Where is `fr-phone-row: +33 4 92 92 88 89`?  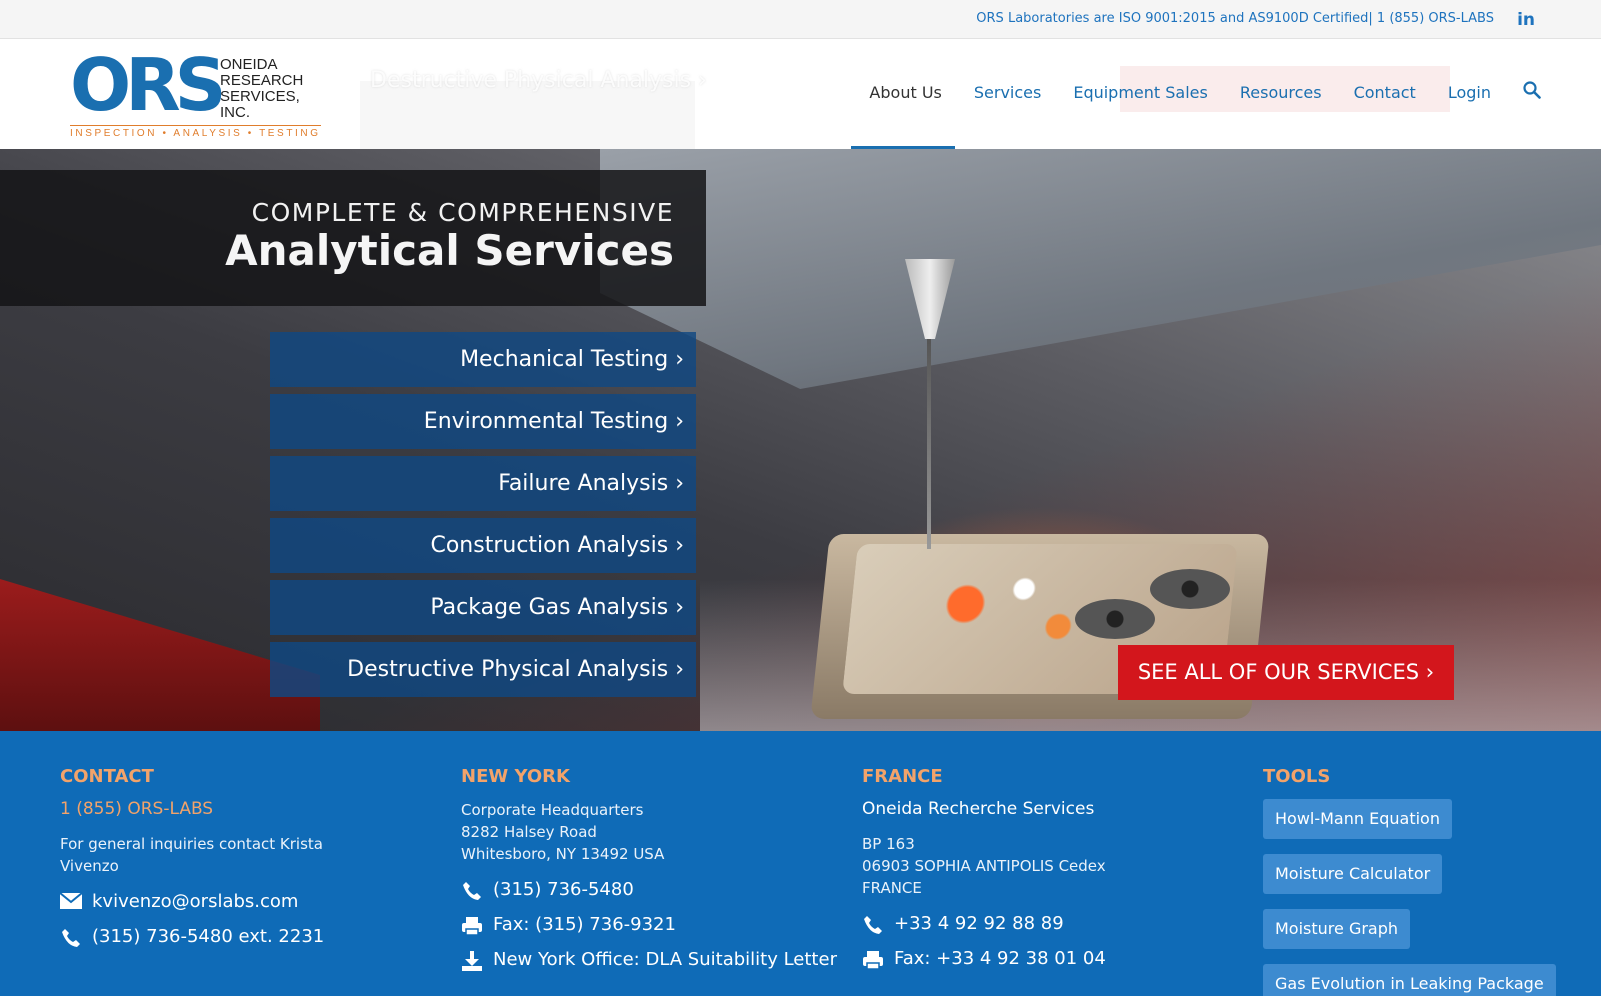 fr-phone-row: +33 4 92 92 88 89 is located at coordinates (1027, 923).